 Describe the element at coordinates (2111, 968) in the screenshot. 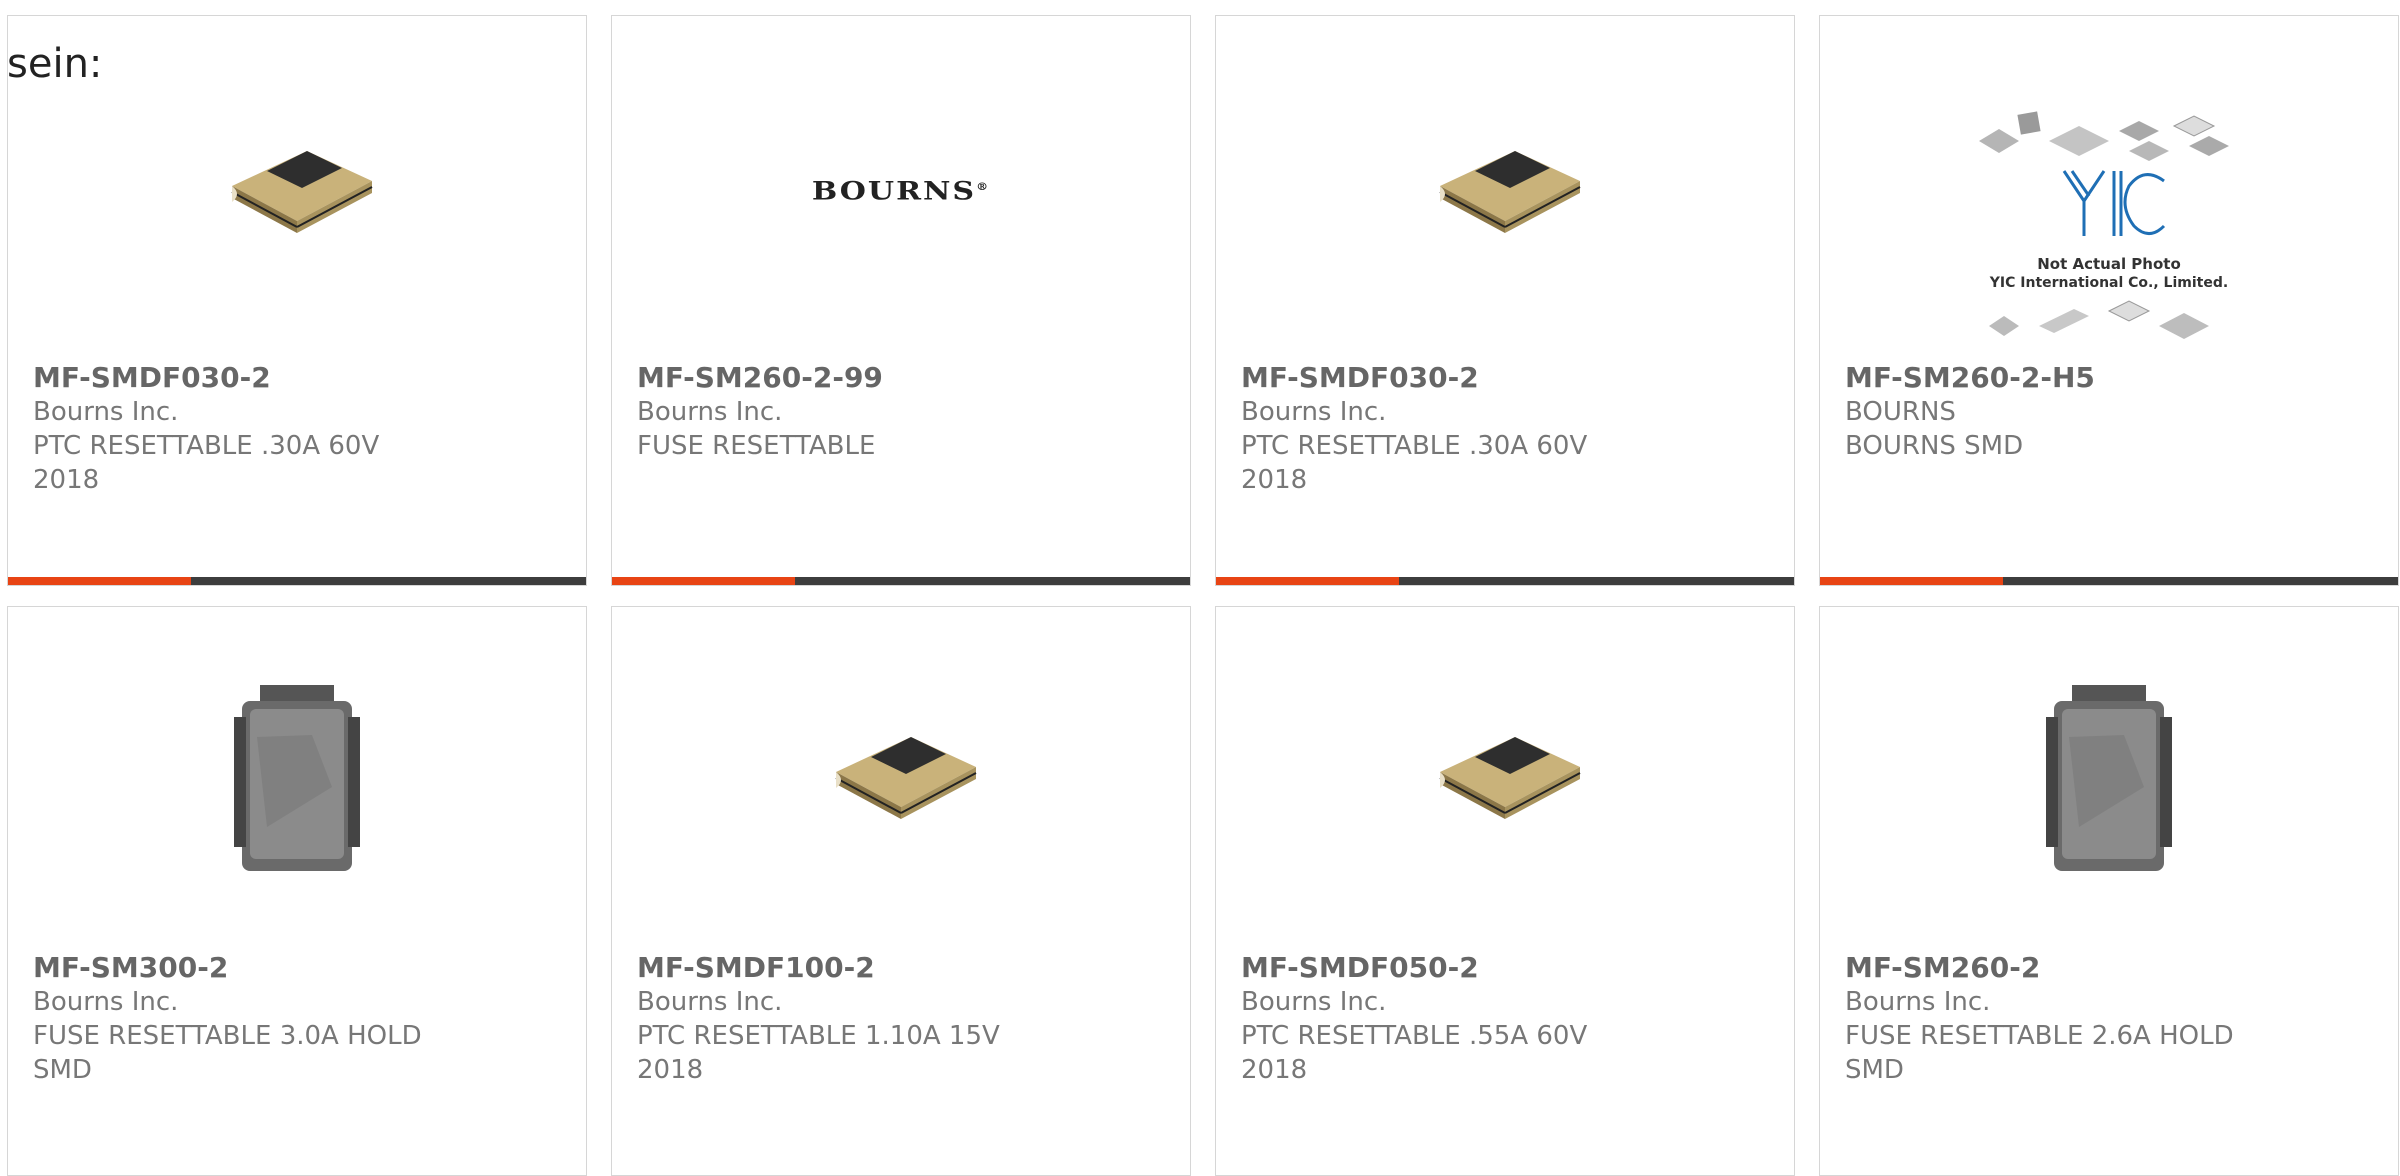

I see `part-number: MF-SM260-2` at that location.